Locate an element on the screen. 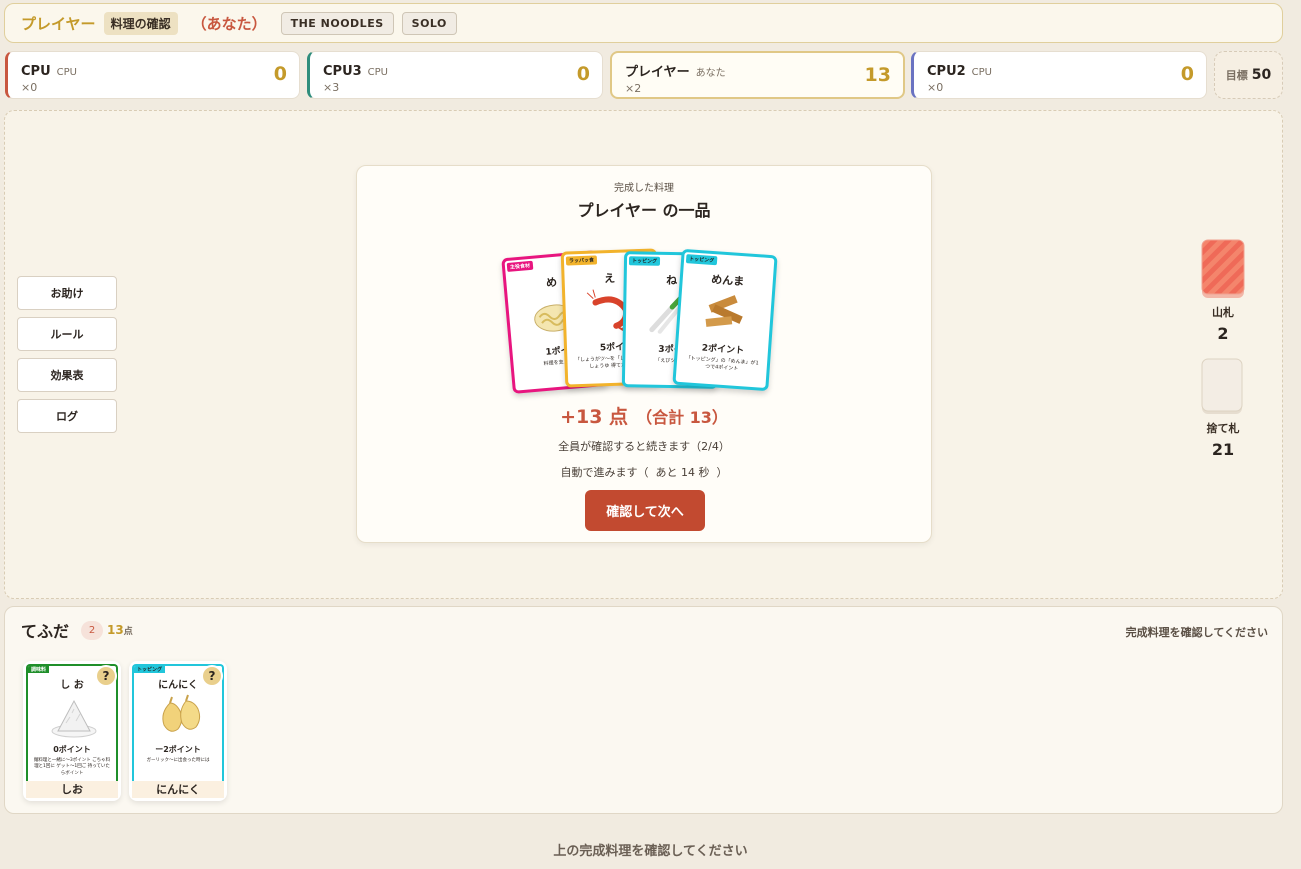 This screenshot has width=1301, height=869. log-button: ログ is located at coordinates (67, 416).